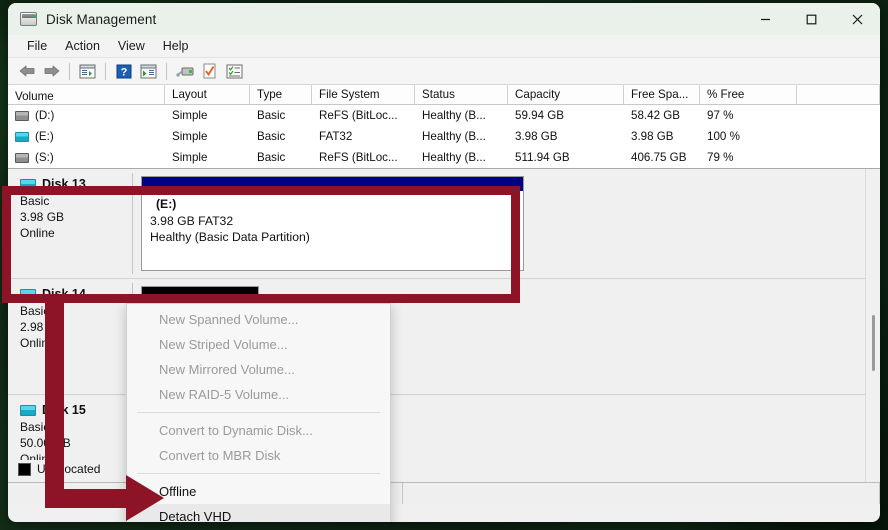 The width and height of the screenshot is (888, 530). What do you see at coordinates (723, 136) in the screenshot?
I see `cell-percent-free: 100 %` at bounding box center [723, 136].